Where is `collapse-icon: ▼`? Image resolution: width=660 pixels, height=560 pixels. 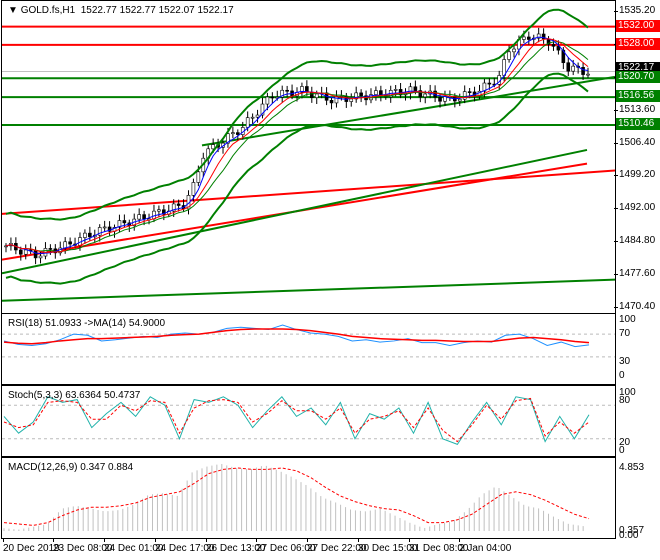
collapse-icon: ▼ is located at coordinates (14, 10).